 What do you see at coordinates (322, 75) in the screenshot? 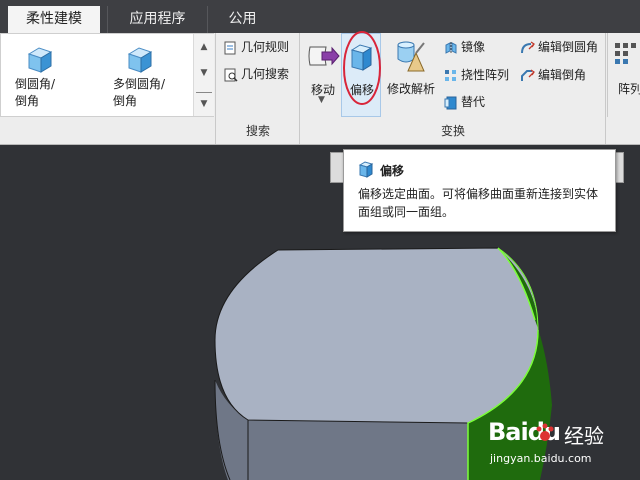
I see `move-button: 移动 ▼` at bounding box center [322, 75].